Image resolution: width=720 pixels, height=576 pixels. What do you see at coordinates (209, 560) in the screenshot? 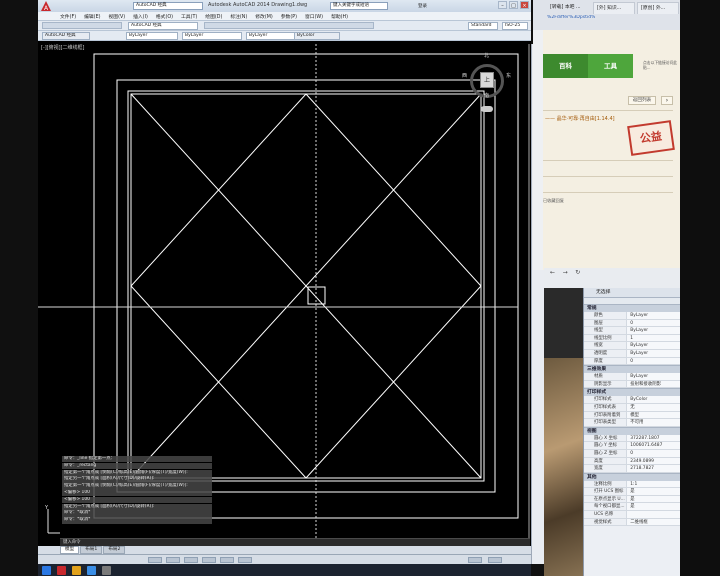
I see `polar-toggle` at bounding box center [209, 560].